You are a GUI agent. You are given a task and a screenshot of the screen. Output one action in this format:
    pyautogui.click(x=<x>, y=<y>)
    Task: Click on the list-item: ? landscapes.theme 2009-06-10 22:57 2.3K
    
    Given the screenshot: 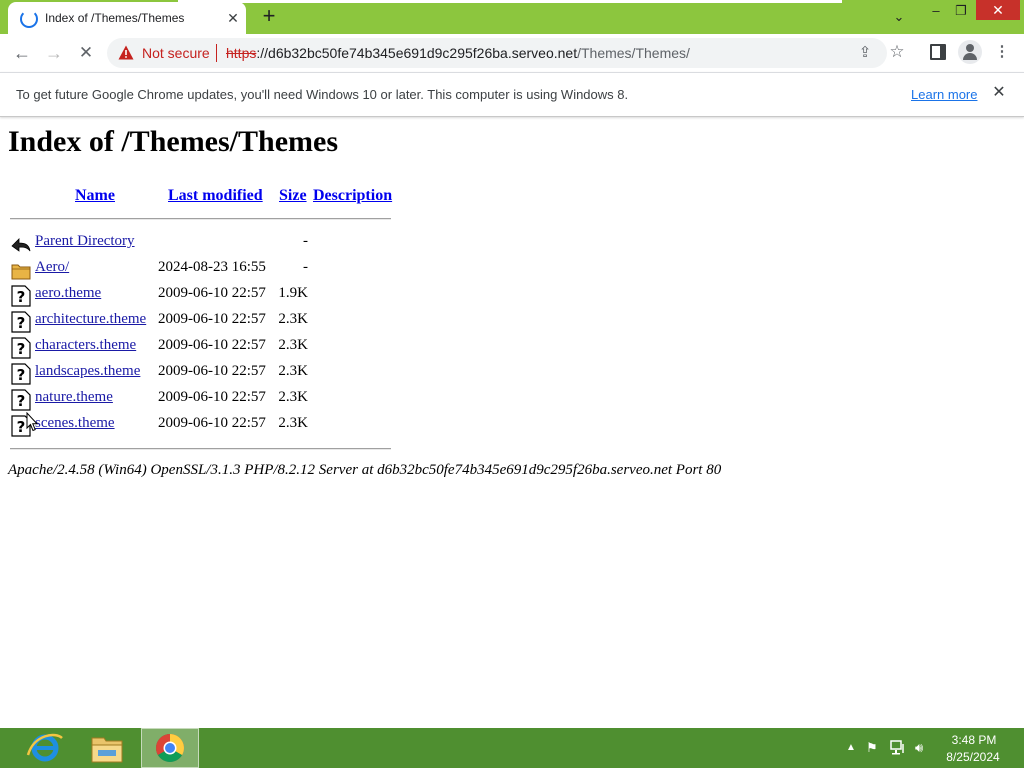 What is the action you would take?
    pyautogui.click(x=200, y=374)
    